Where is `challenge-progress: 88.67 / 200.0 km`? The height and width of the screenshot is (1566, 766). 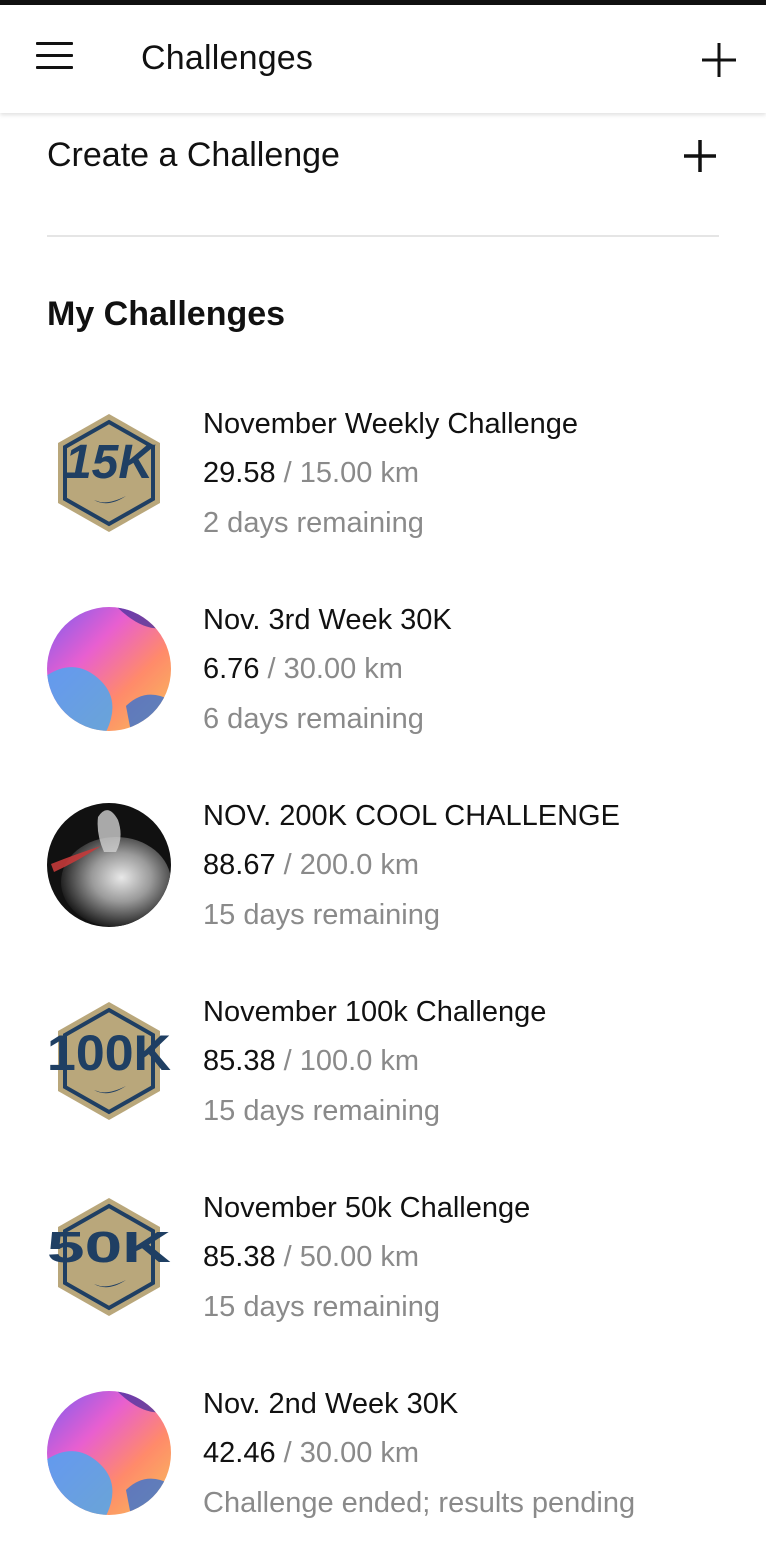
challenge-progress: 88.67 / 200.0 km is located at coordinates (311, 865).